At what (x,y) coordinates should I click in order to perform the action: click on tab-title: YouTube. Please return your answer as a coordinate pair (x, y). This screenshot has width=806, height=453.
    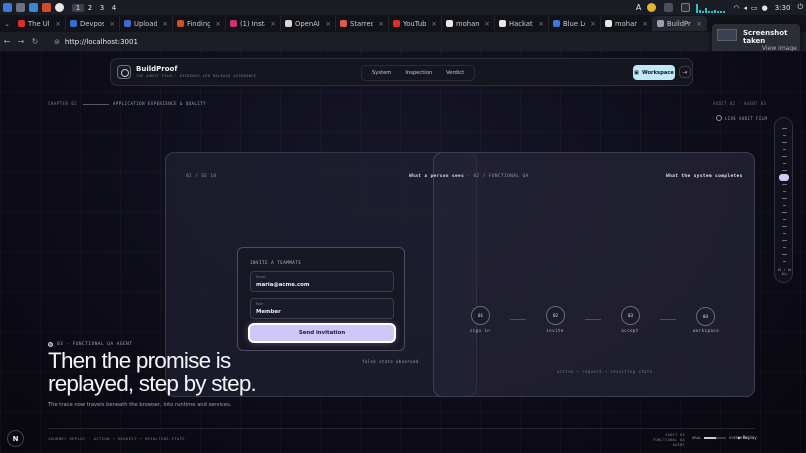
    Looking at the image, I should click on (415, 23).